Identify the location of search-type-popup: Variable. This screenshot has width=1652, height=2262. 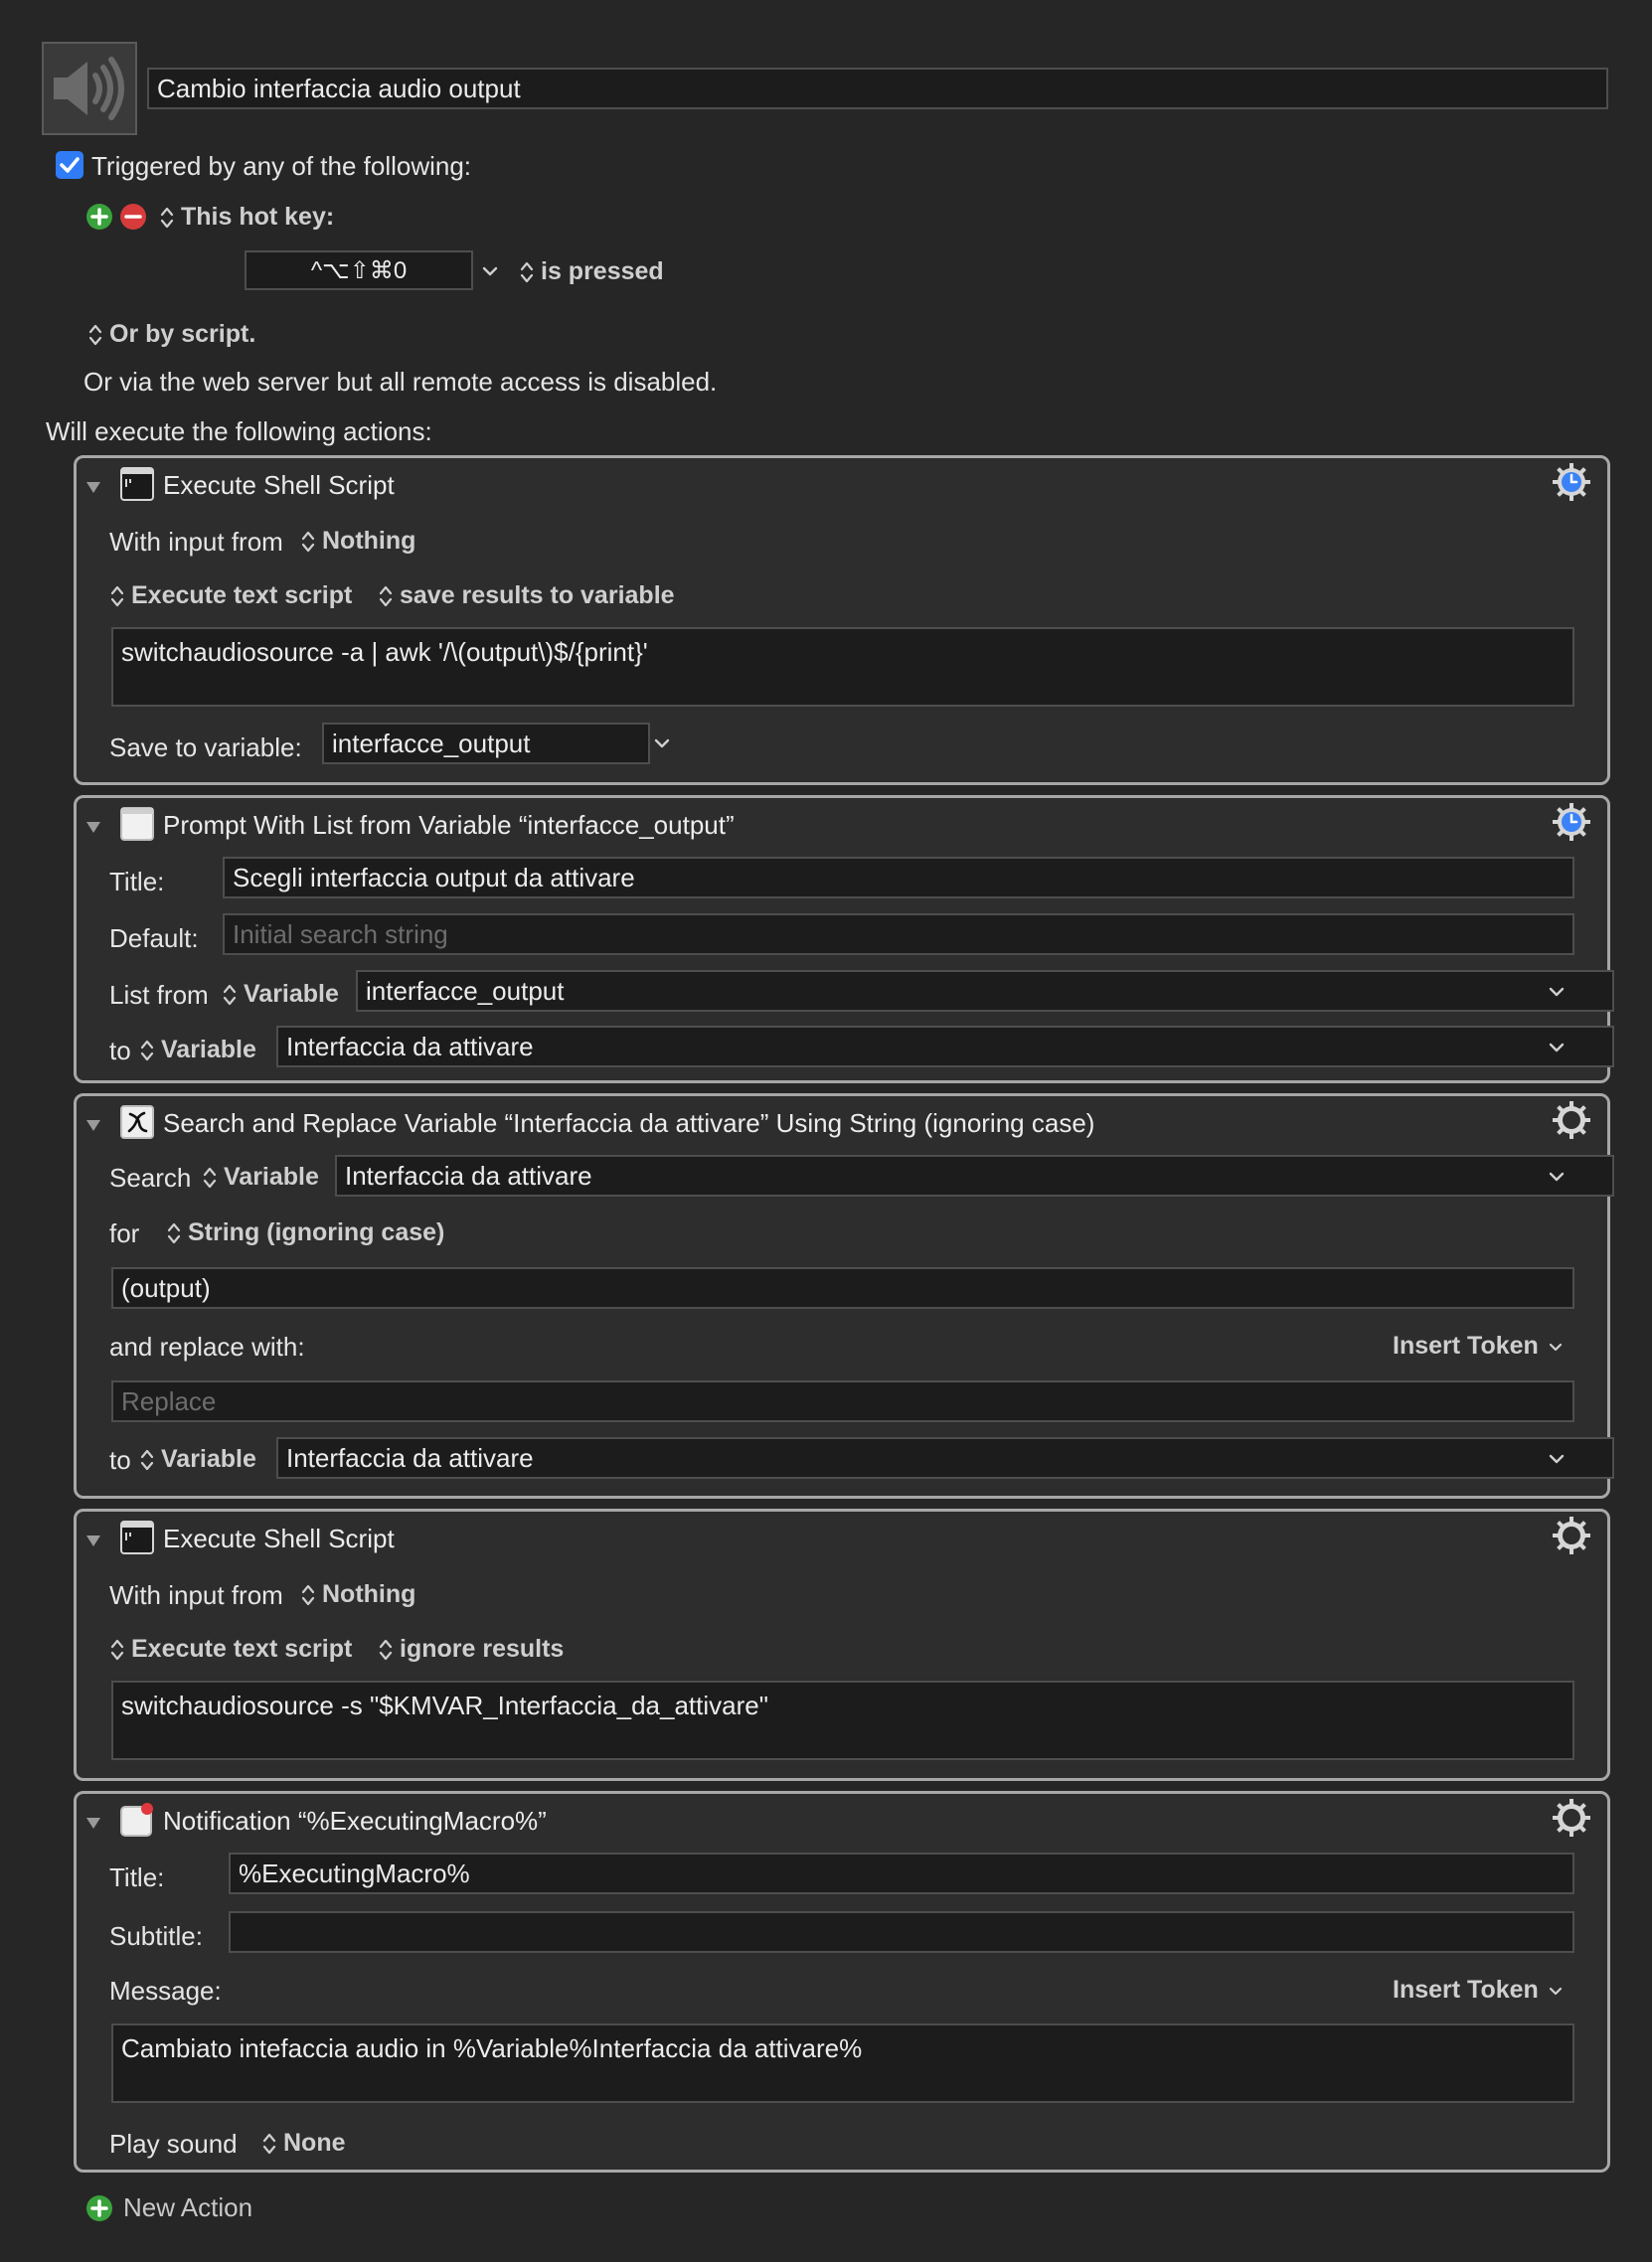
(260, 1177).